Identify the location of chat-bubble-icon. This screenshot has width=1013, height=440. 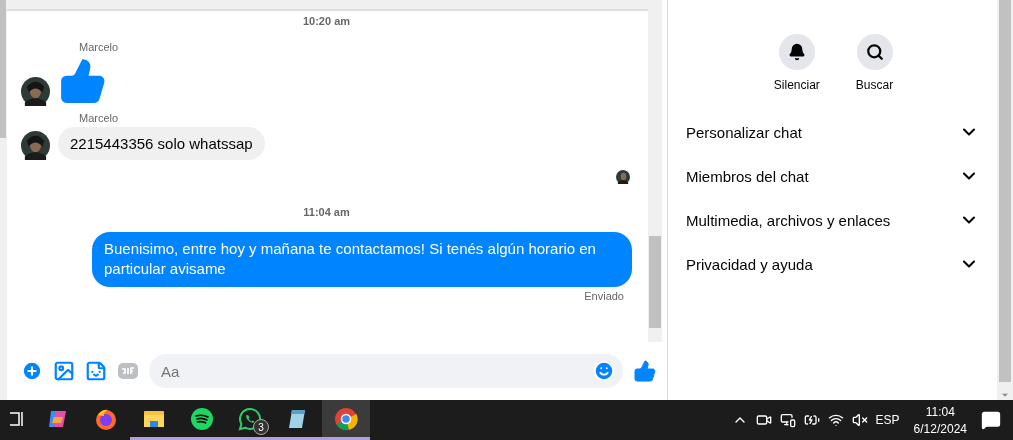
(250, 418).